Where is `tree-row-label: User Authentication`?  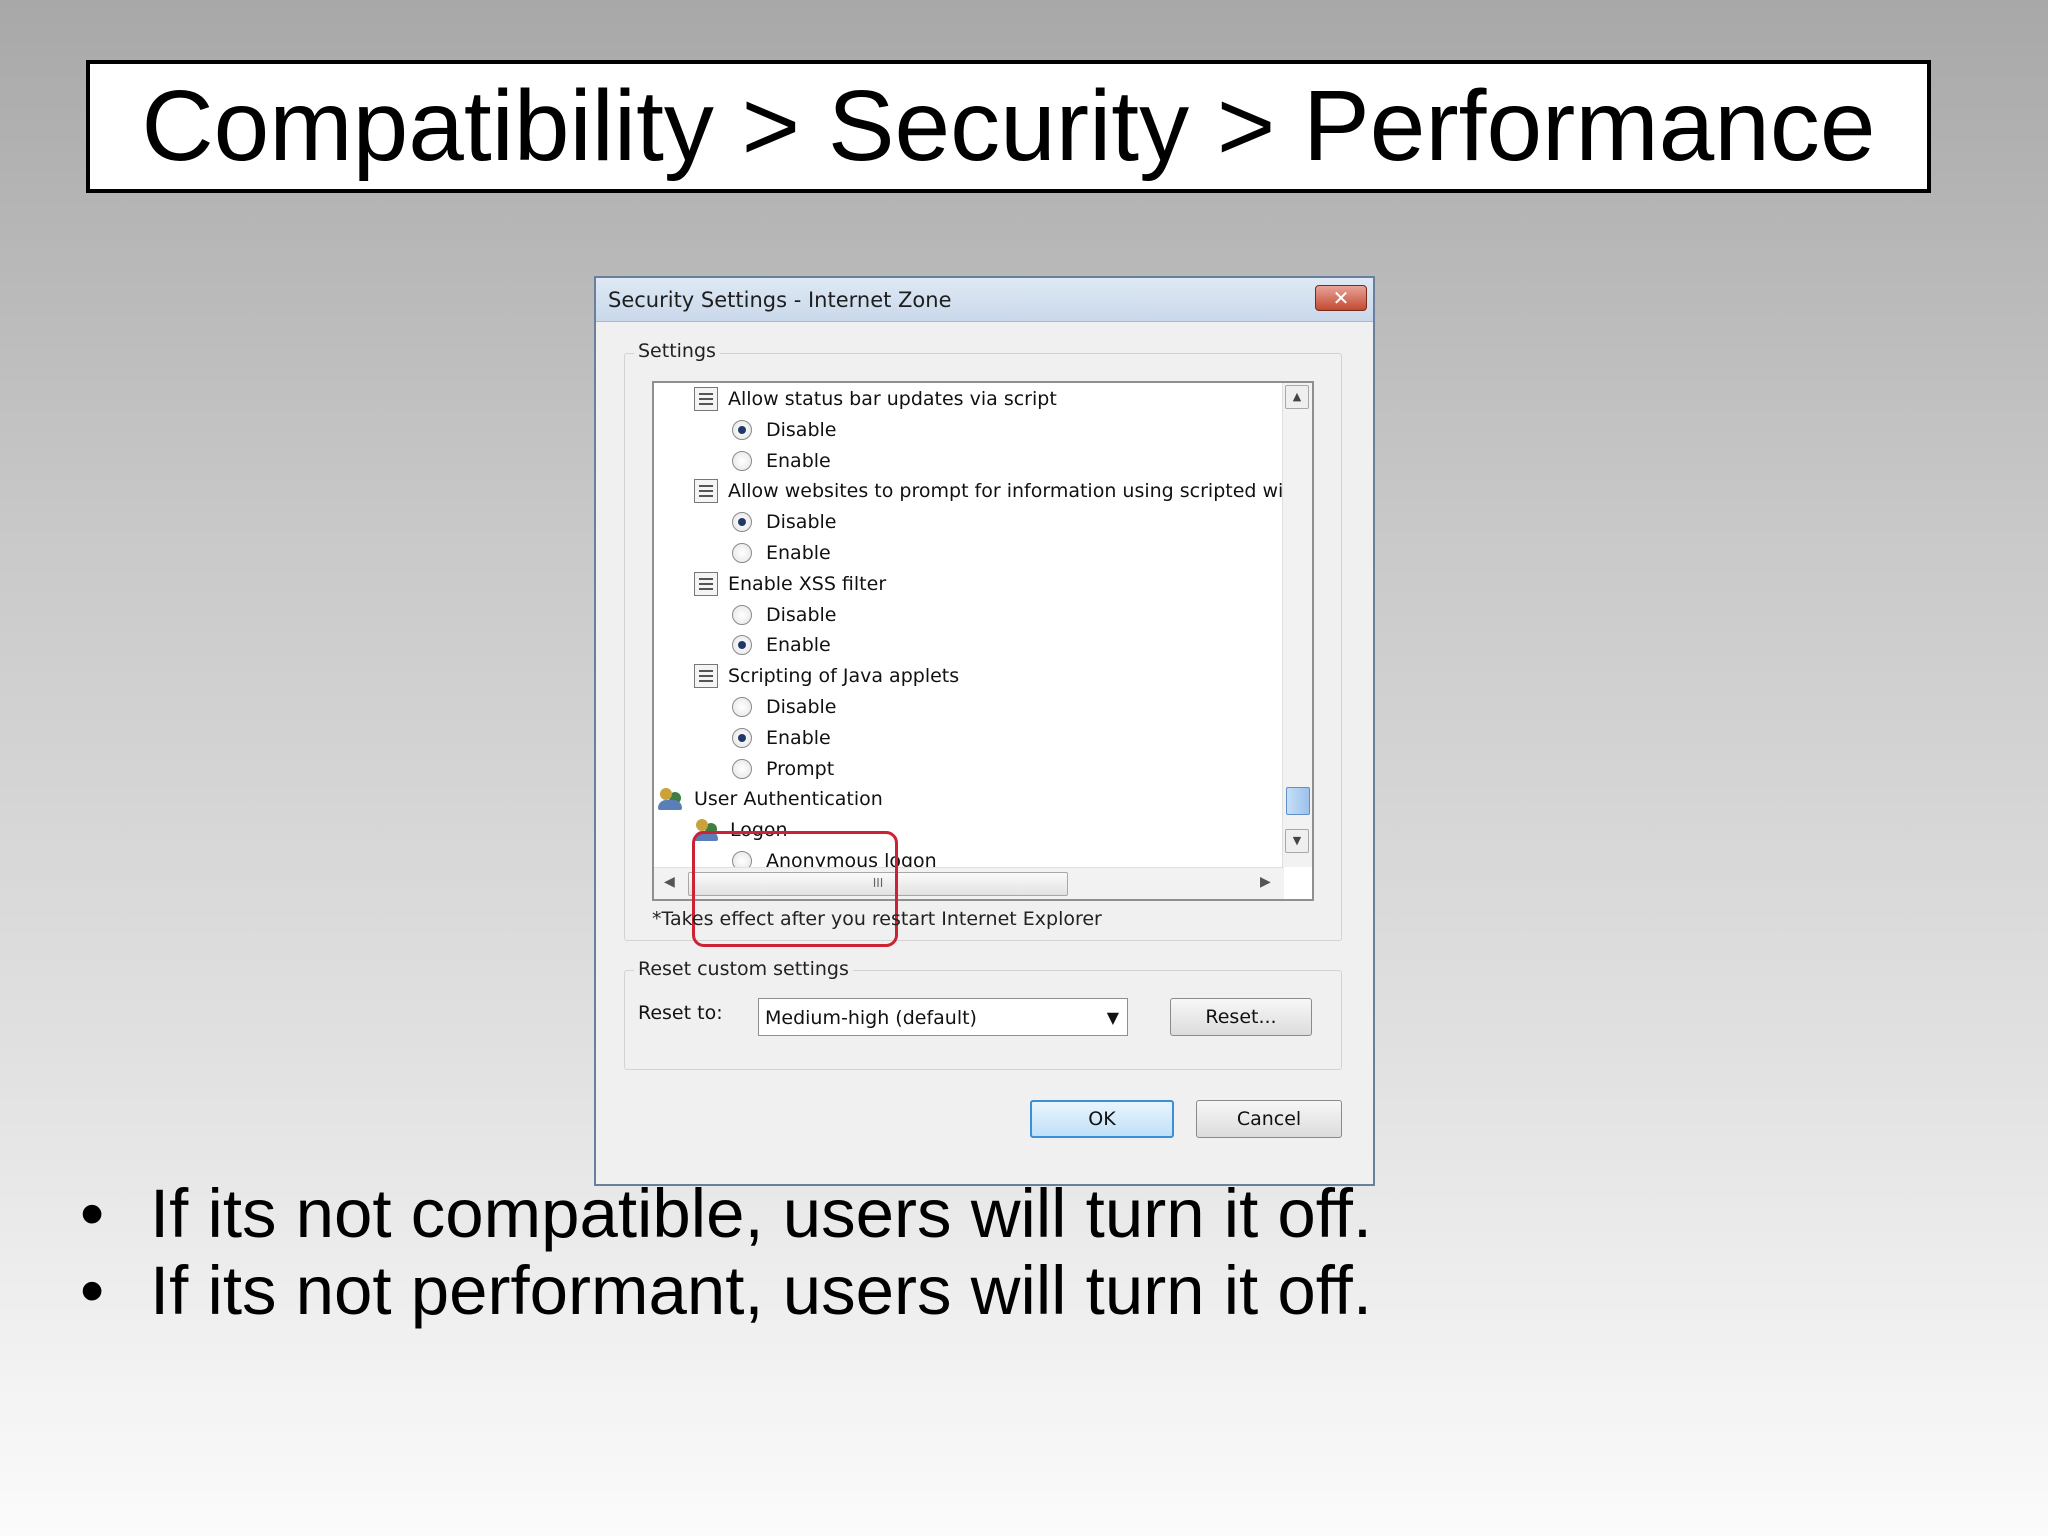 tree-row-label: User Authentication is located at coordinates (788, 799).